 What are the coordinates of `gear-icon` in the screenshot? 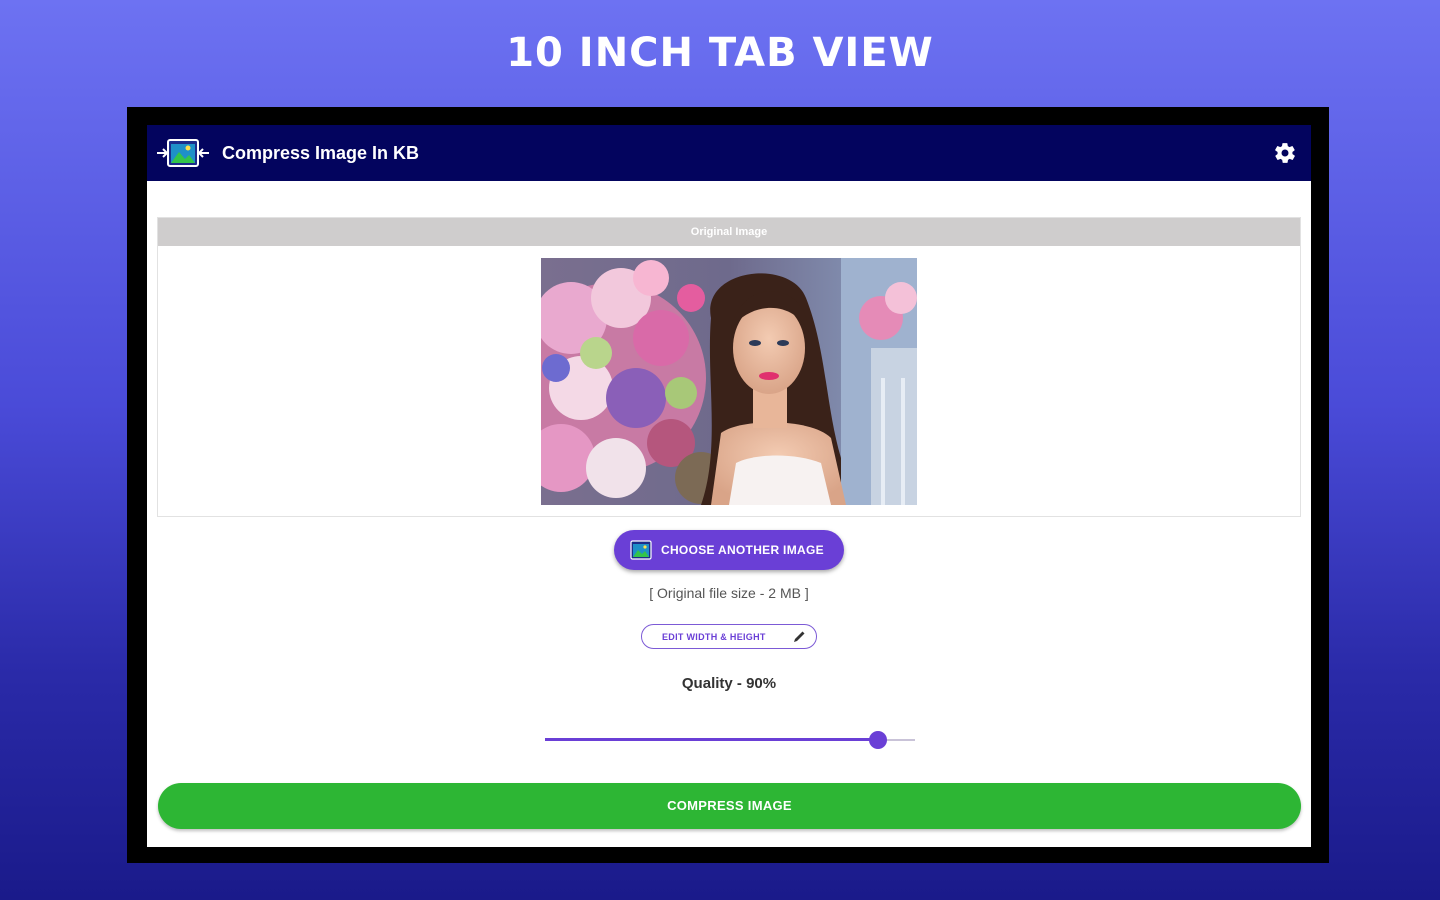 It's located at (1285, 153).